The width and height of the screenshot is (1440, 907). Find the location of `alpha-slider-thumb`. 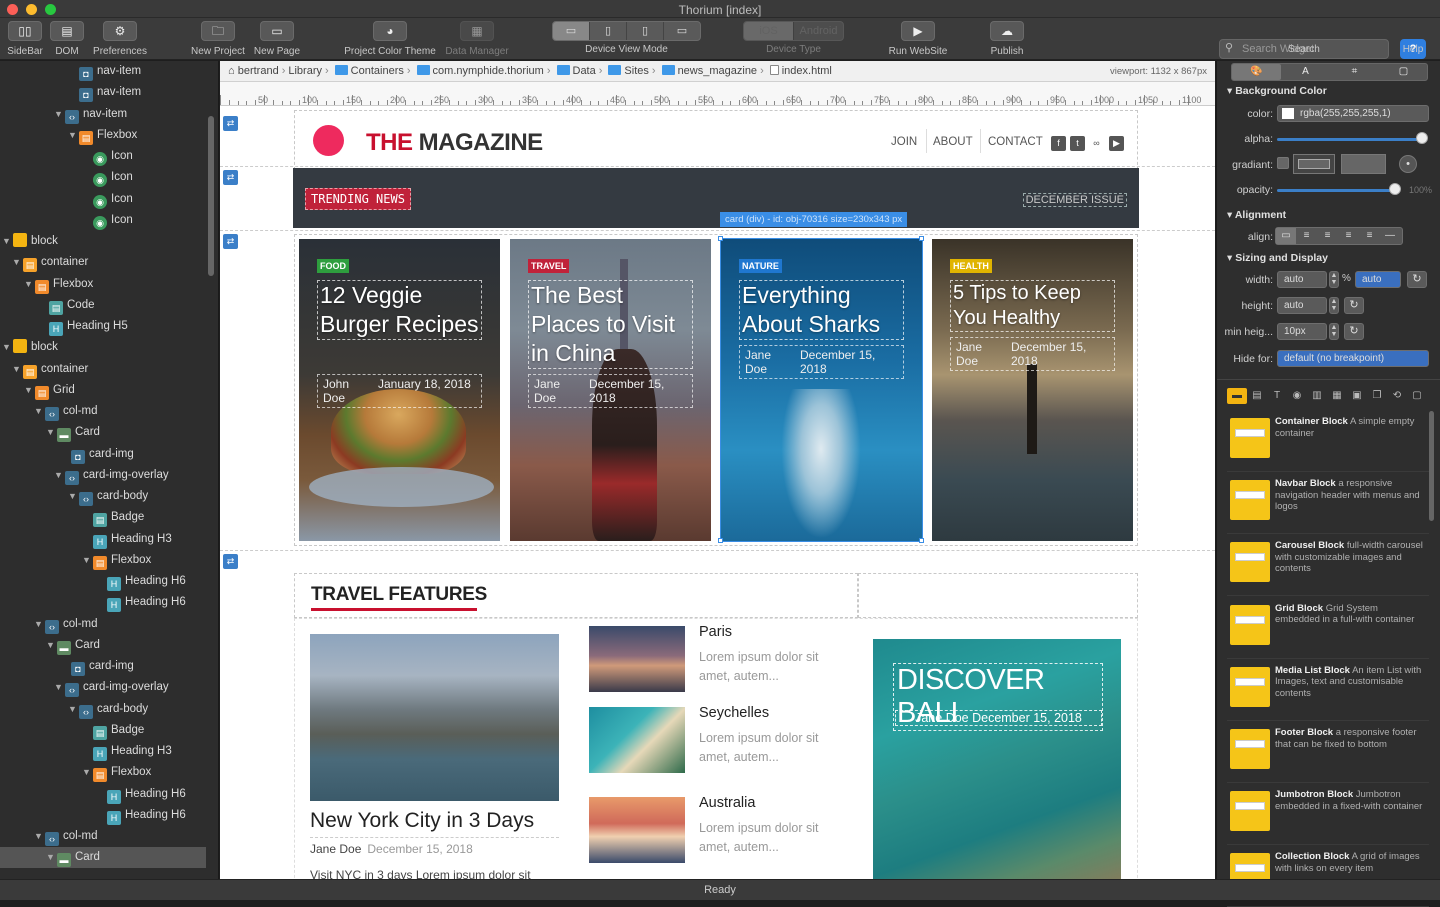

alpha-slider-thumb is located at coordinates (1422, 138).